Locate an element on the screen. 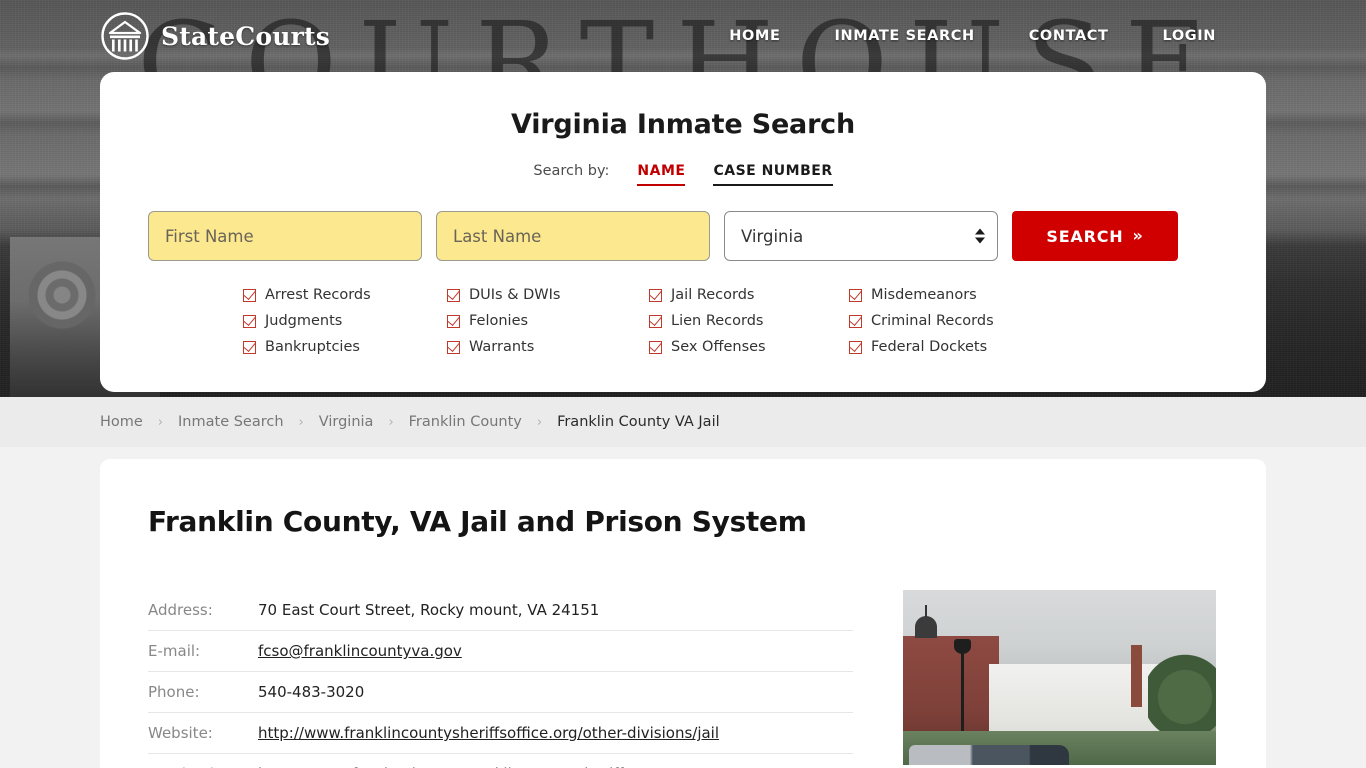 Image resolution: width=1366 pixels, height=768 pixels. search-by-label: Search by: is located at coordinates (571, 171).